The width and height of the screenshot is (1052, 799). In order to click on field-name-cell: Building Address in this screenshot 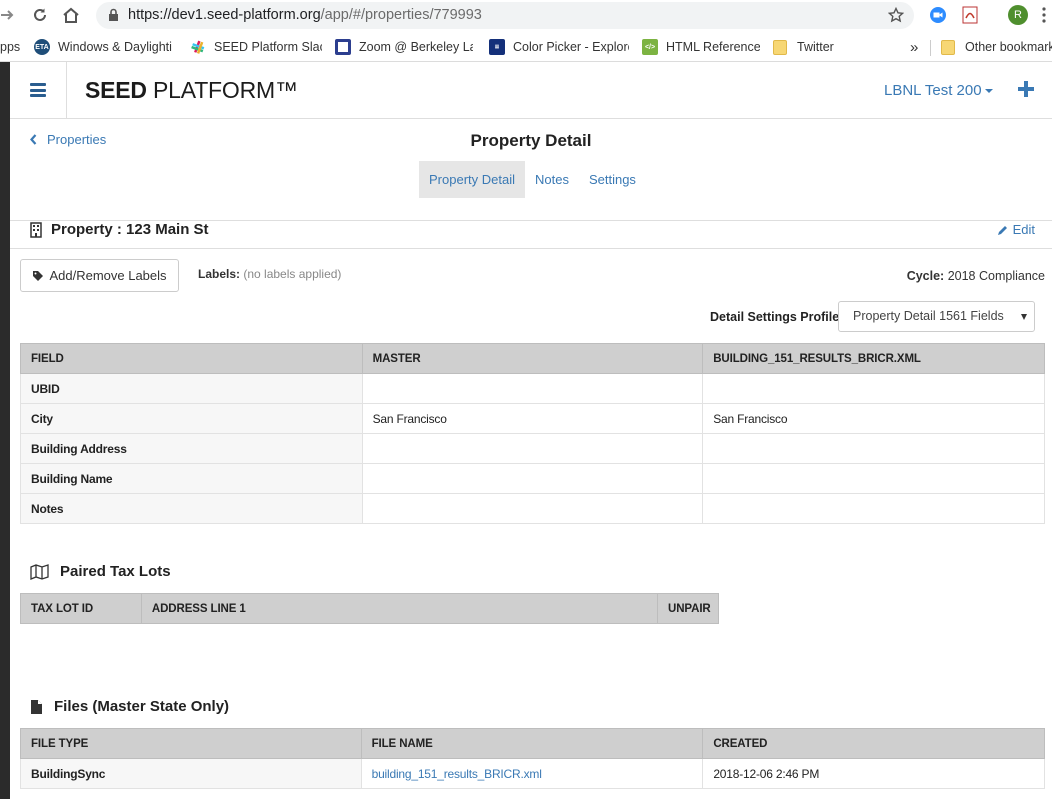, I will do `click(191, 448)`.